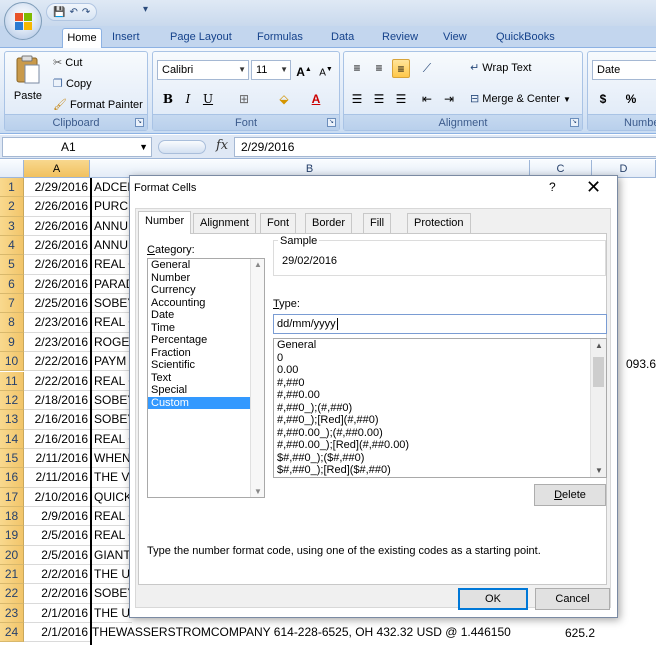  What do you see at coordinates (86, 12) in the screenshot?
I see `redo-icon: ↷` at bounding box center [86, 12].